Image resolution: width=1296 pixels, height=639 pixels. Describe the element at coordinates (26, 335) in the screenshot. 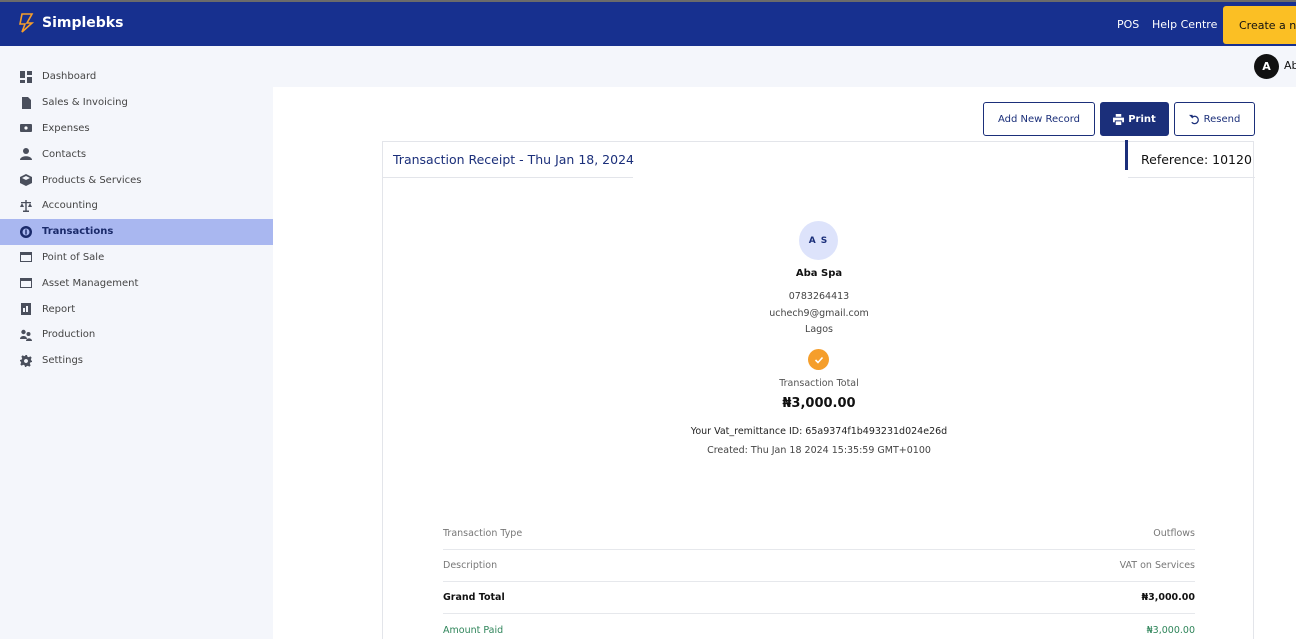

I see `people-icon` at that location.